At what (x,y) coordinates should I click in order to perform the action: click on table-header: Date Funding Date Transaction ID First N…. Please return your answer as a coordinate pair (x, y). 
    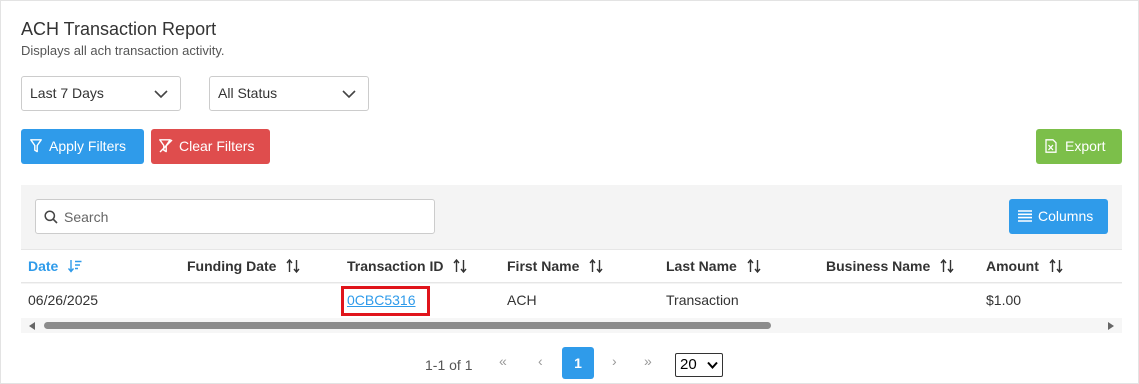
    Looking at the image, I should click on (571, 266).